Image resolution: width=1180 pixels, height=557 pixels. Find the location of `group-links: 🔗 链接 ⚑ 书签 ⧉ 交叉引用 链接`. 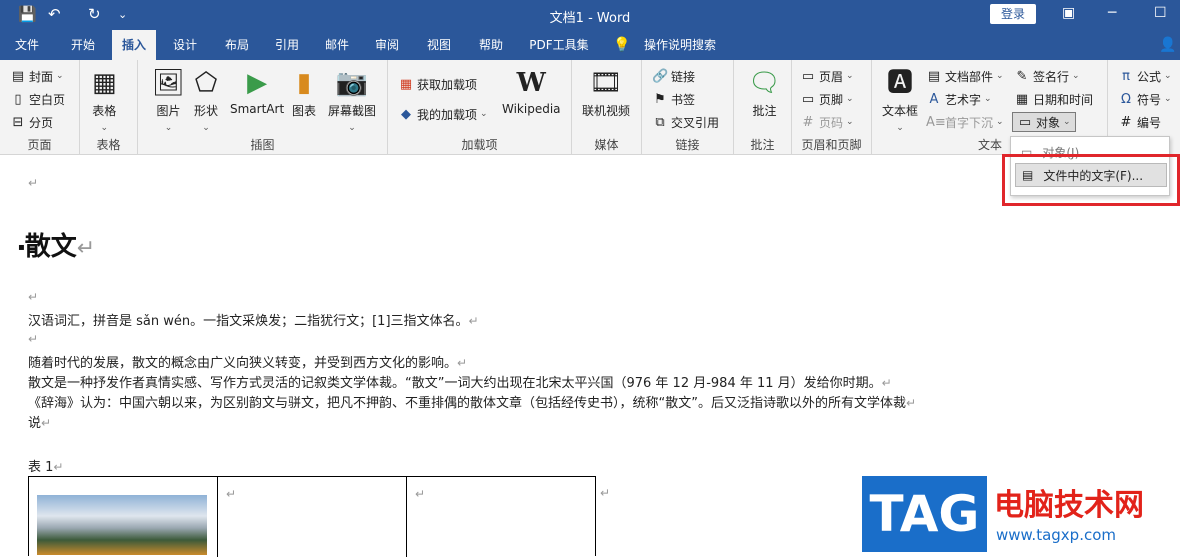

group-links: 🔗 链接 ⚑ 书签 ⧉ 交叉引用 链接 is located at coordinates (688, 107).